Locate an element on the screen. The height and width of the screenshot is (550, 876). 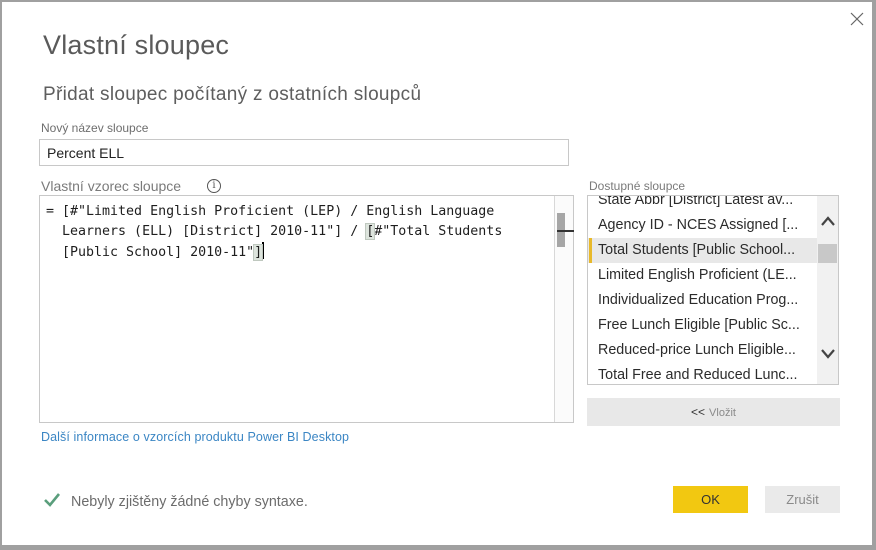
column-name-input is located at coordinates (304, 152).